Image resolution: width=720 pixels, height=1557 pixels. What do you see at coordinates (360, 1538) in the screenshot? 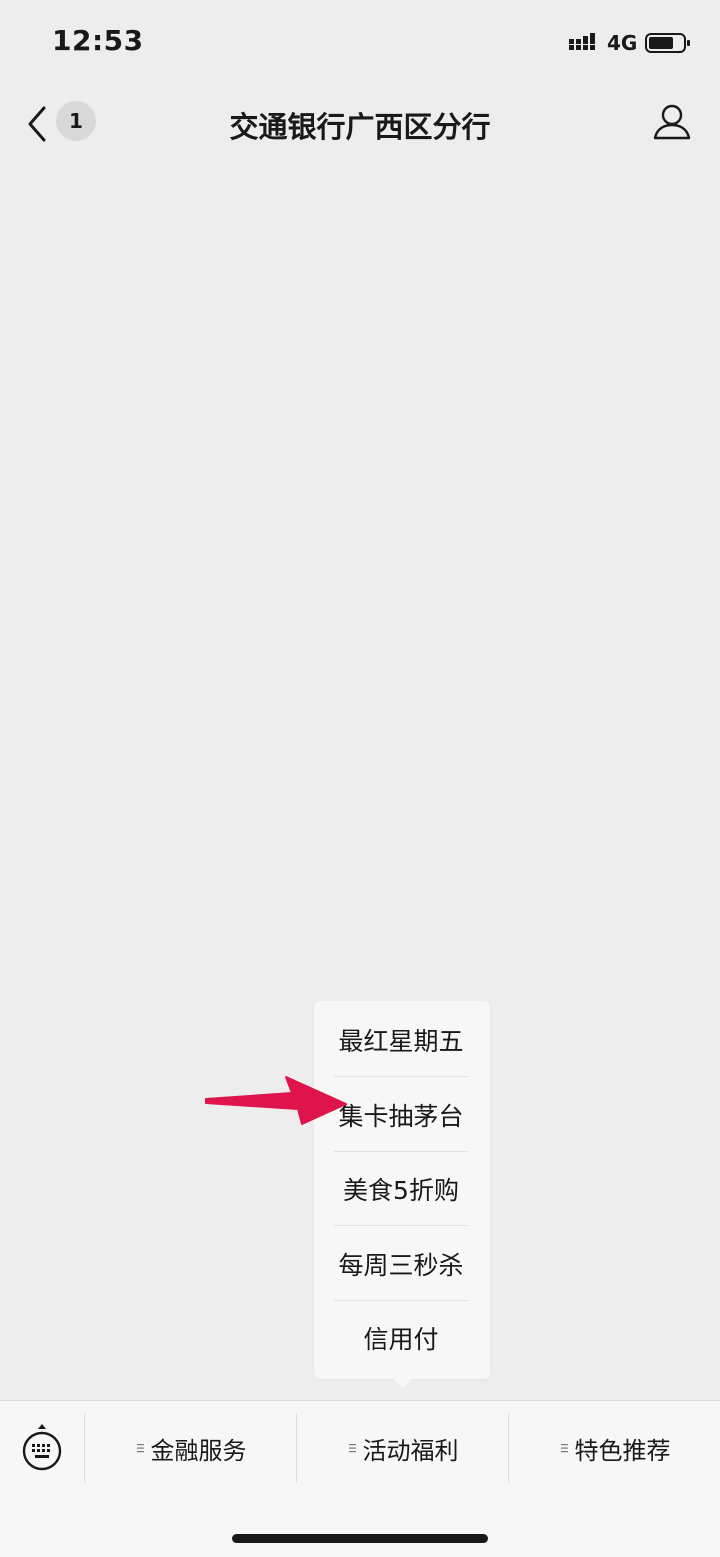
I see `home-indicator` at bounding box center [360, 1538].